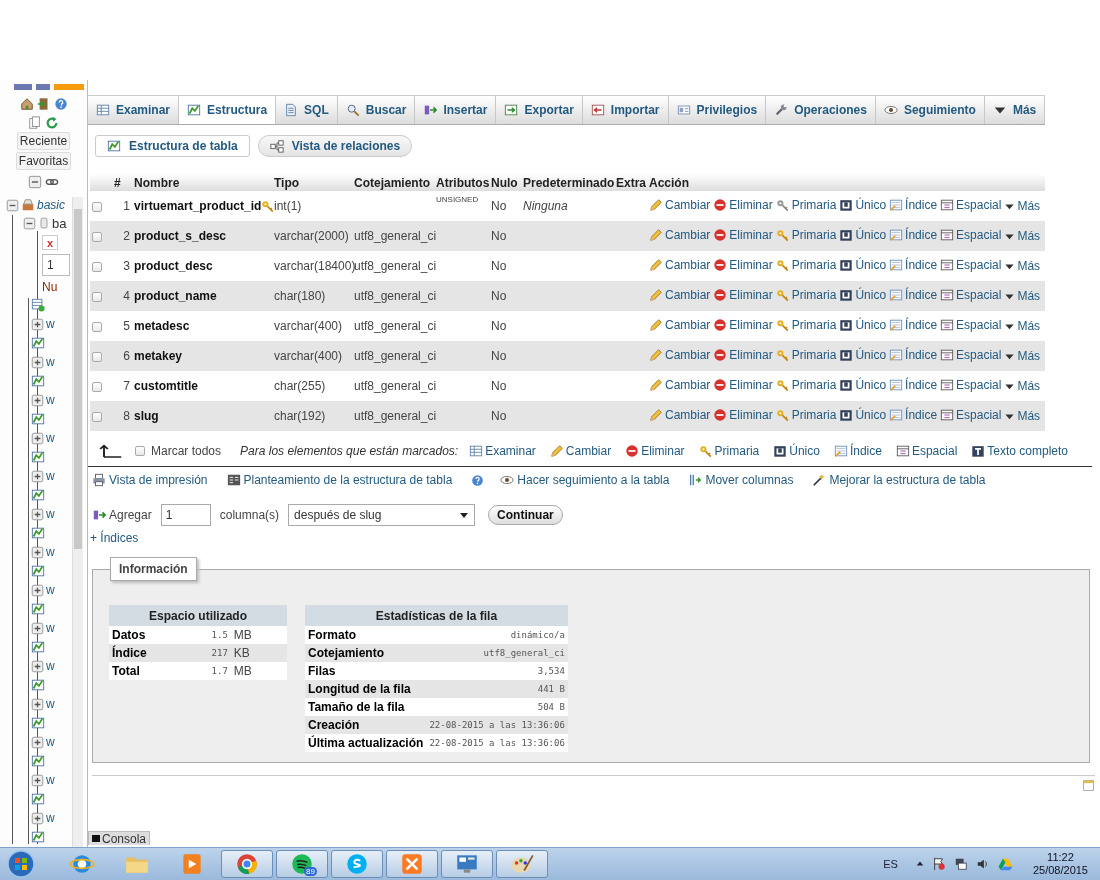  What do you see at coordinates (43, 161) in the screenshot?
I see `sidebar-button: Favoritas` at bounding box center [43, 161].